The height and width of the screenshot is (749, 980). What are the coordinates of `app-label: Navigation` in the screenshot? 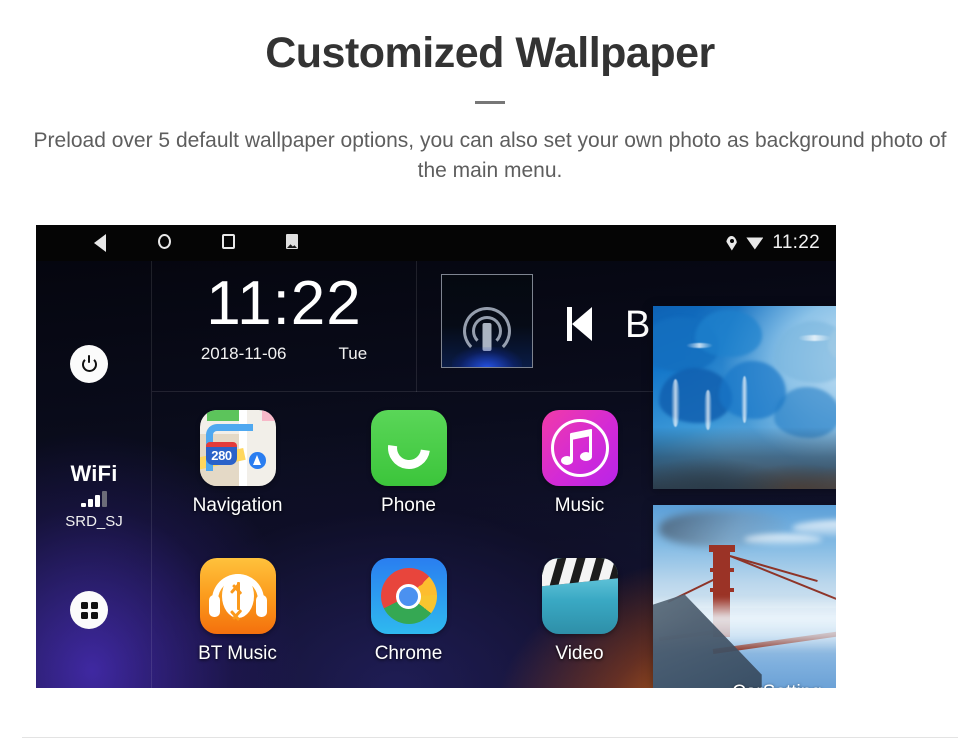 It's located at (237, 505).